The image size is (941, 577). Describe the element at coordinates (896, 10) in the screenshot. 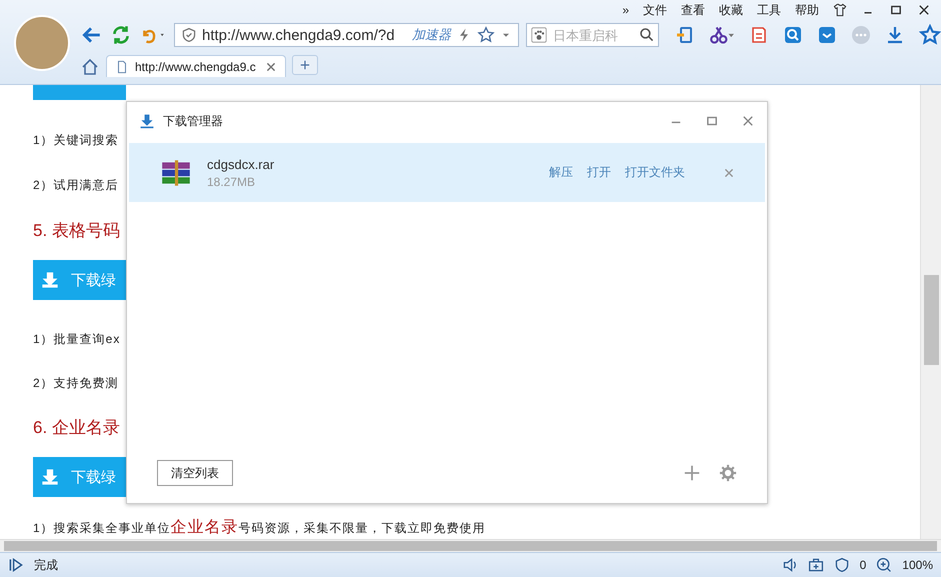

I see `maximize-icon` at that location.